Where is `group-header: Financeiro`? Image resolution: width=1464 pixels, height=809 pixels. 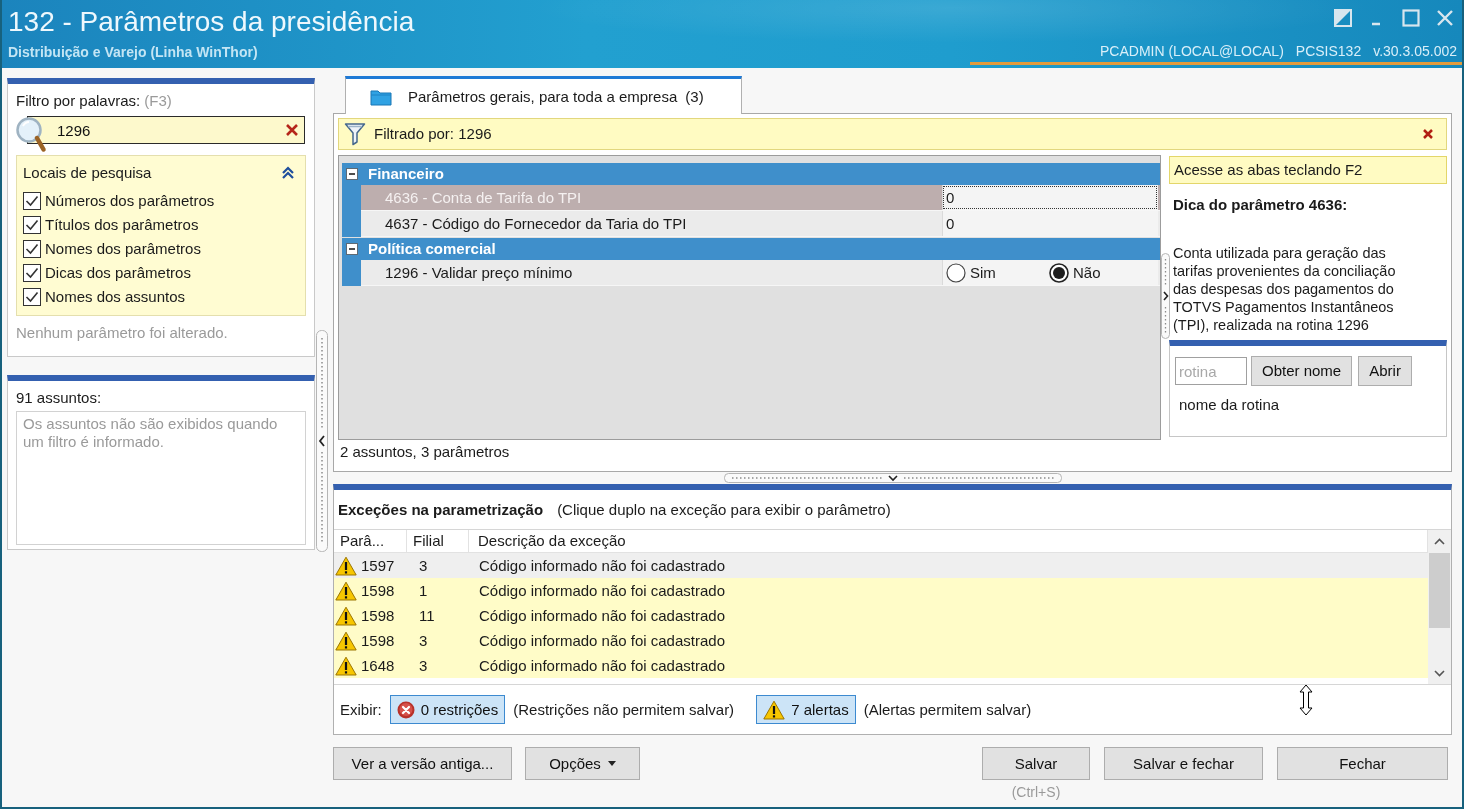 group-header: Financeiro is located at coordinates (751, 174).